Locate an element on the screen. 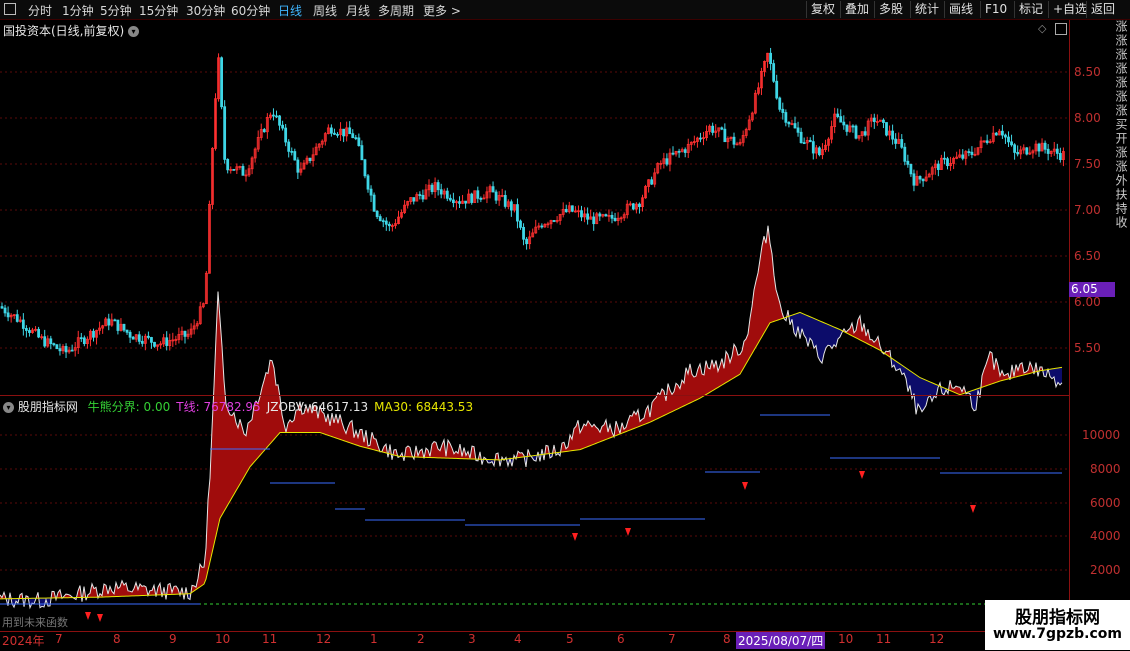 The width and height of the screenshot is (1130, 651). date-label: 6 is located at coordinates (621, 639).